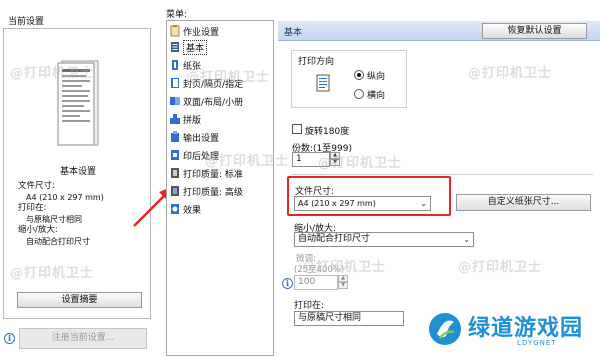 The width and height of the screenshot is (600, 357). I want to click on effects-icon, so click(175, 209).